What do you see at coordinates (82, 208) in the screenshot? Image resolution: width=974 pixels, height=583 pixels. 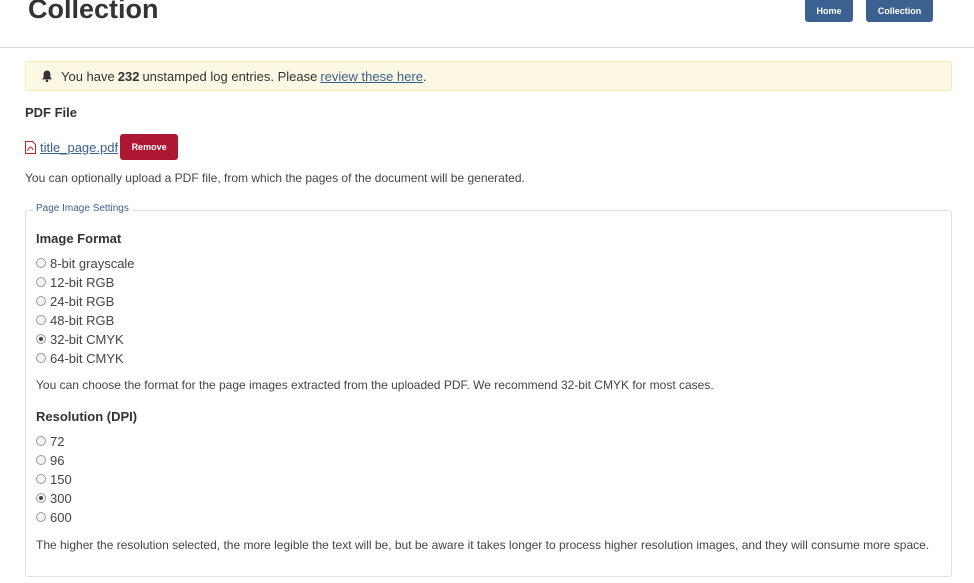 I see `page-image-settings-legend: Page Image Settings` at bounding box center [82, 208].